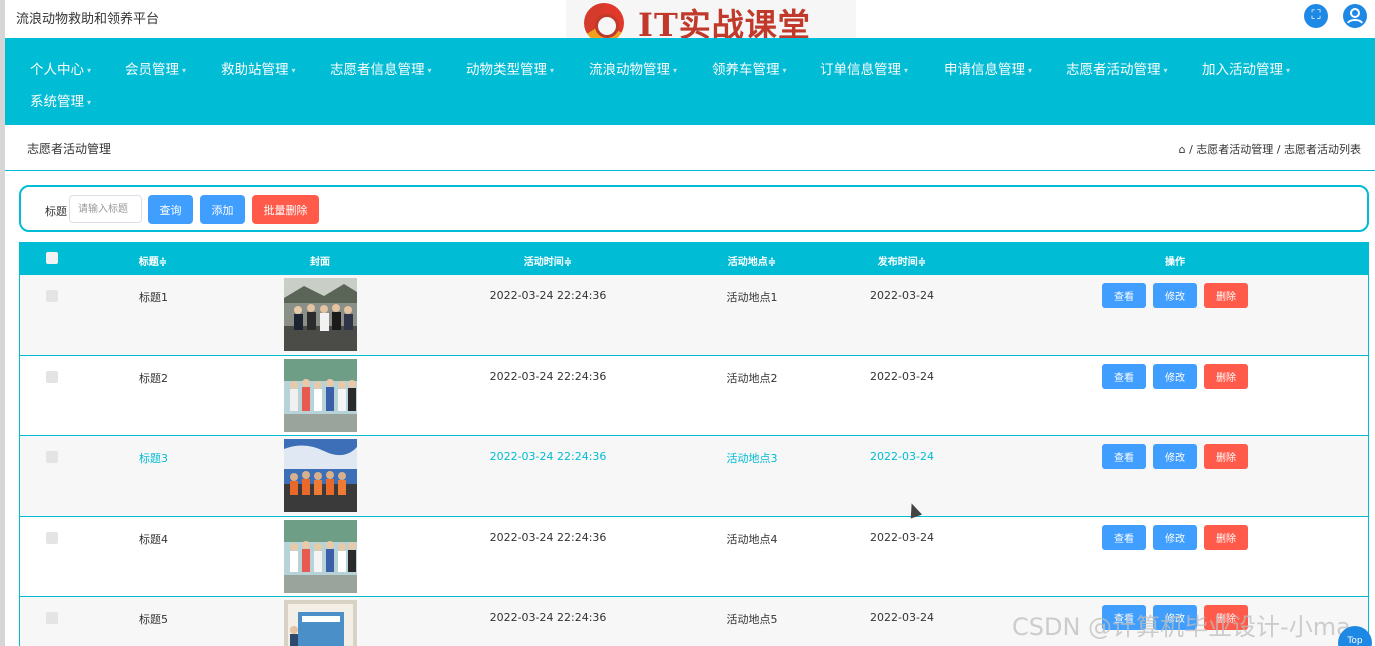  I want to click on nav-item-personal-center: 个人中心 ▾, so click(60, 68).